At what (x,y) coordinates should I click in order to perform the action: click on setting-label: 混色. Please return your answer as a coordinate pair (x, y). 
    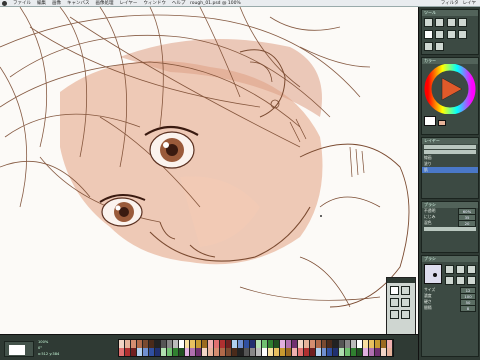
    Looking at the image, I should click on (428, 222).